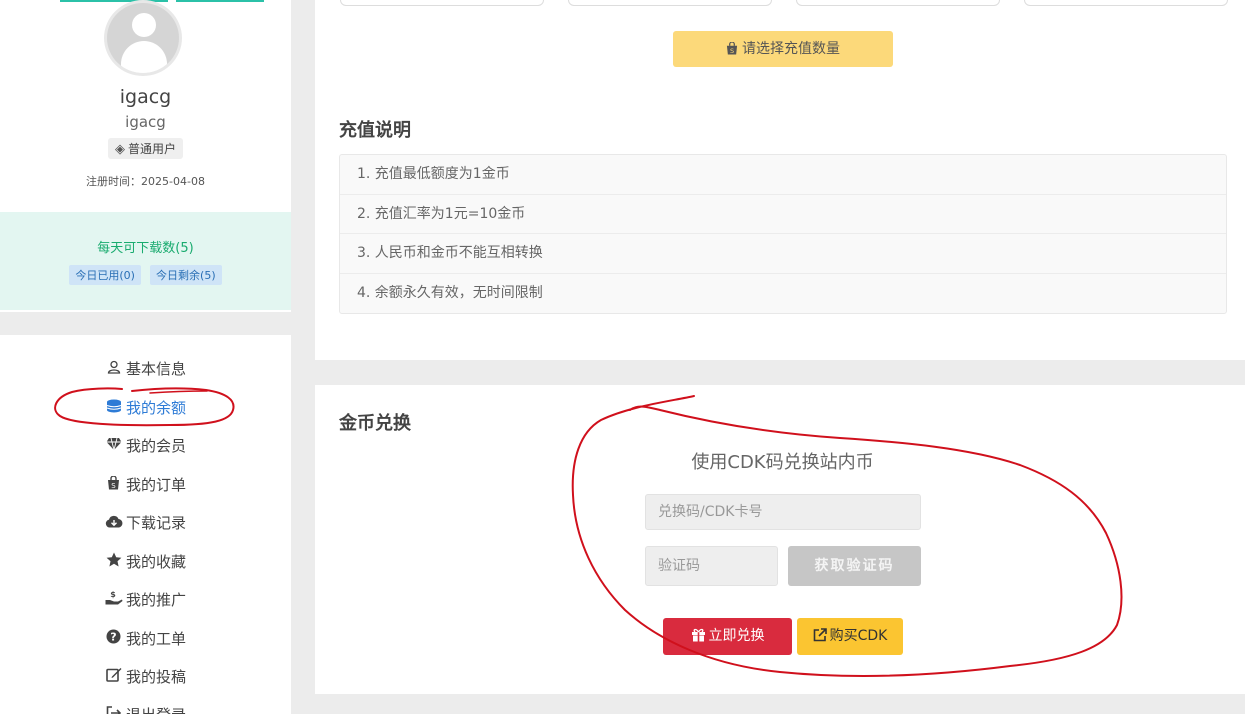 The height and width of the screenshot is (714, 1245). I want to click on quota-remaining-tag: 今日剩余(5), so click(186, 275).